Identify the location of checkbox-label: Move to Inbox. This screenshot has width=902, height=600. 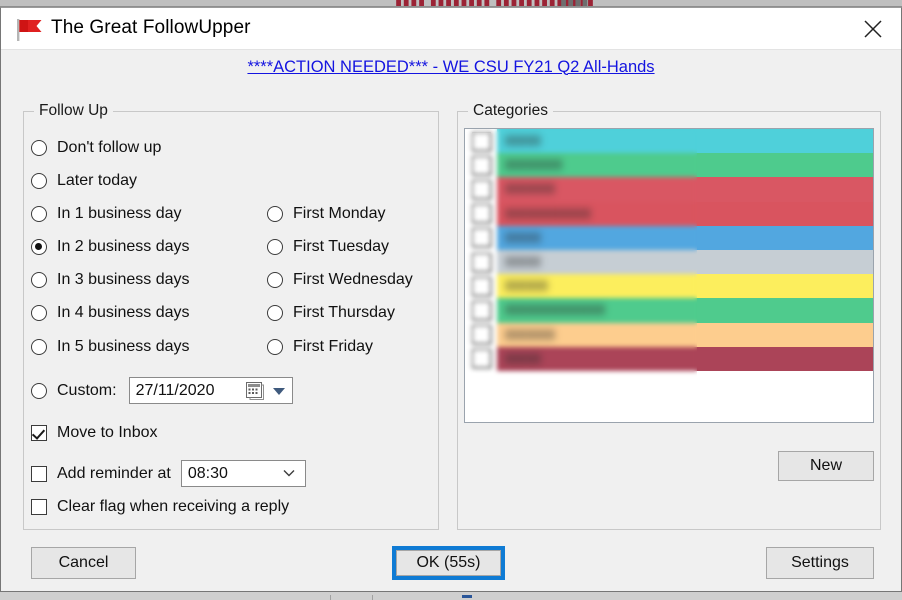
(107, 432).